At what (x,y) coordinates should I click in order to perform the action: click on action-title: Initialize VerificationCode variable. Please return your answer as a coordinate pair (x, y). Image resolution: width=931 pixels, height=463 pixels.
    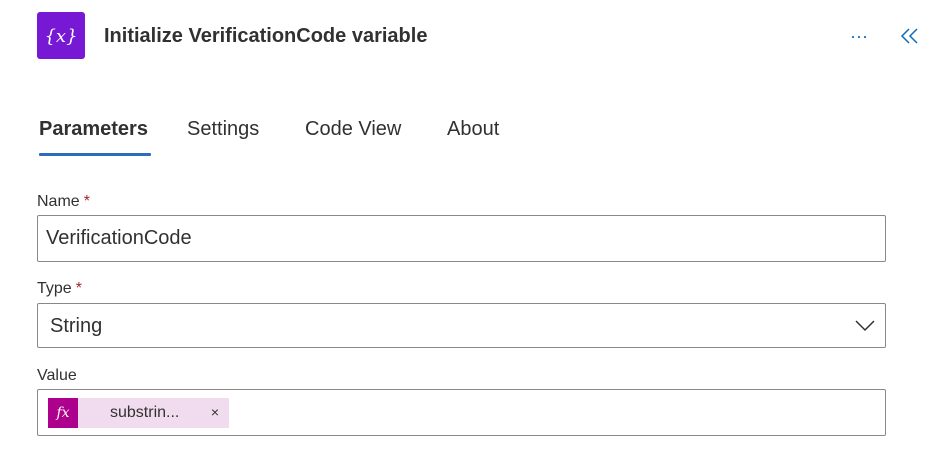
    Looking at the image, I should click on (266, 36).